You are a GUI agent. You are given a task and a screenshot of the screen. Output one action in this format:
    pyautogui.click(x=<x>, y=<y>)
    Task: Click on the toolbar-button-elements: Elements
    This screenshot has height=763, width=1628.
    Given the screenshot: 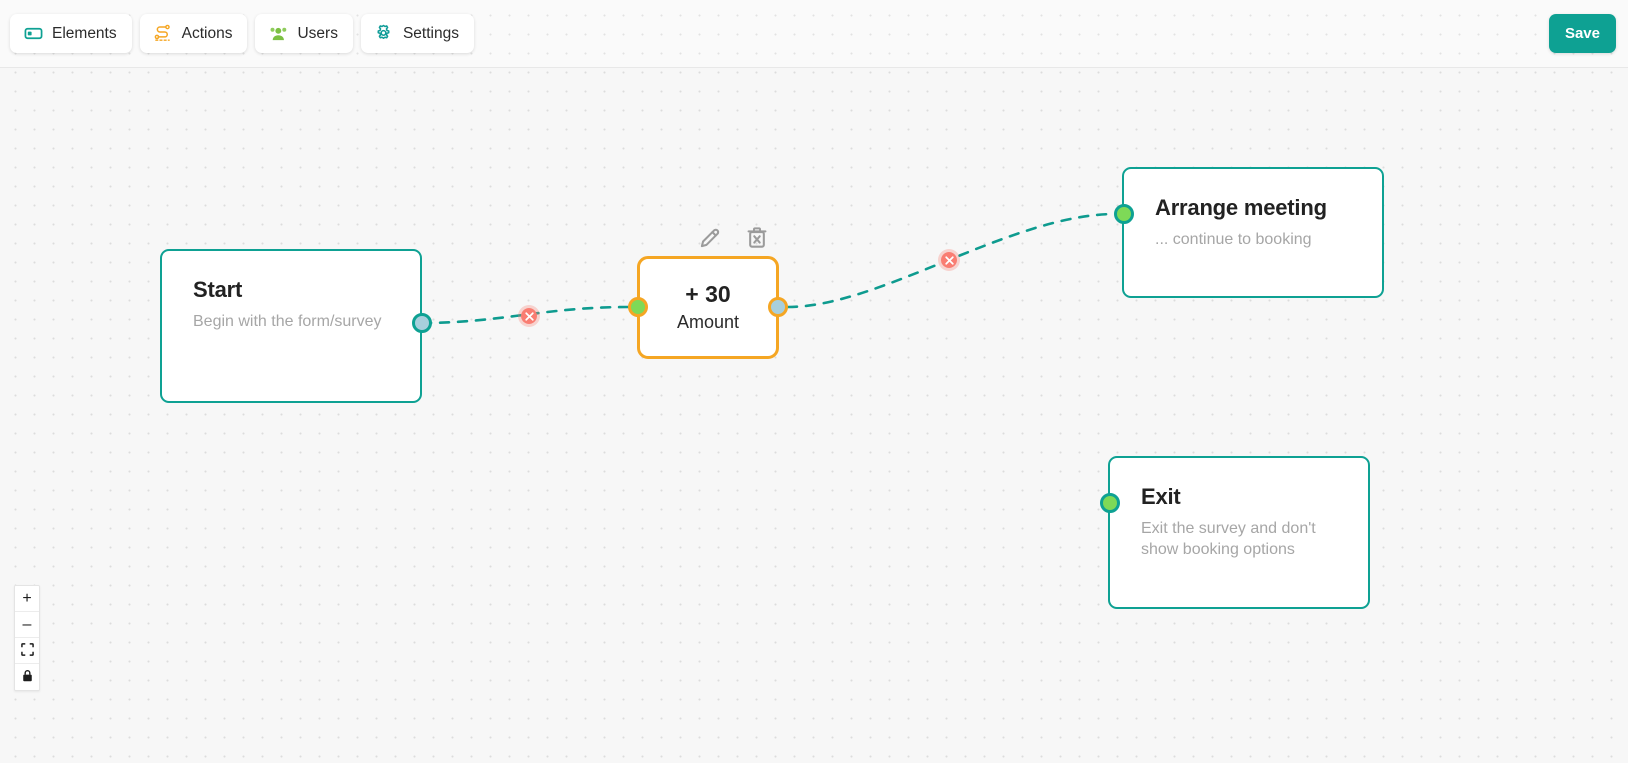 What is the action you would take?
    pyautogui.click(x=71, y=33)
    